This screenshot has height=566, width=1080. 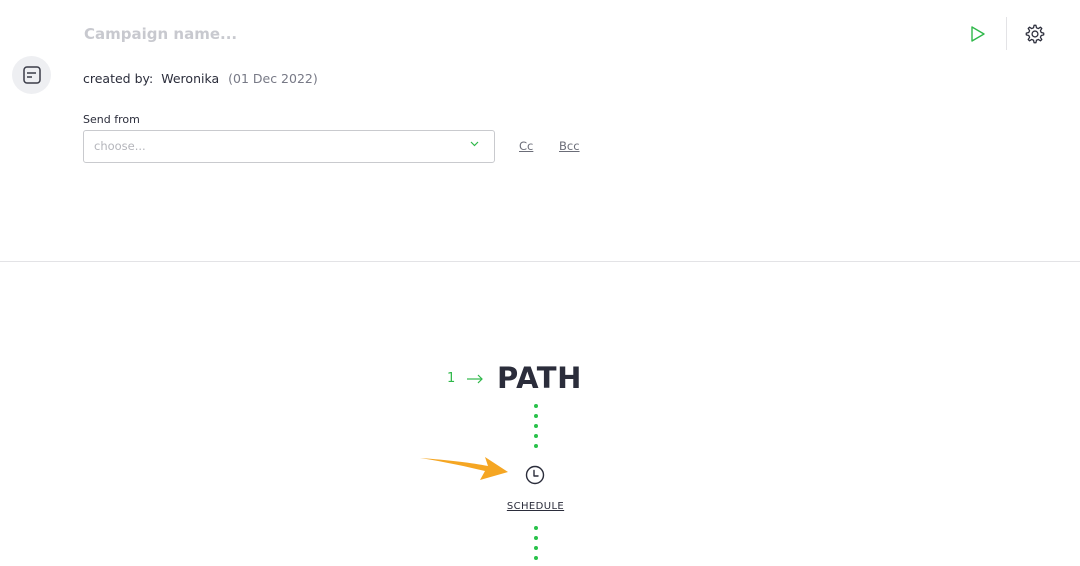 What do you see at coordinates (526, 146) in the screenshot?
I see `cc-button: Cc` at bounding box center [526, 146].